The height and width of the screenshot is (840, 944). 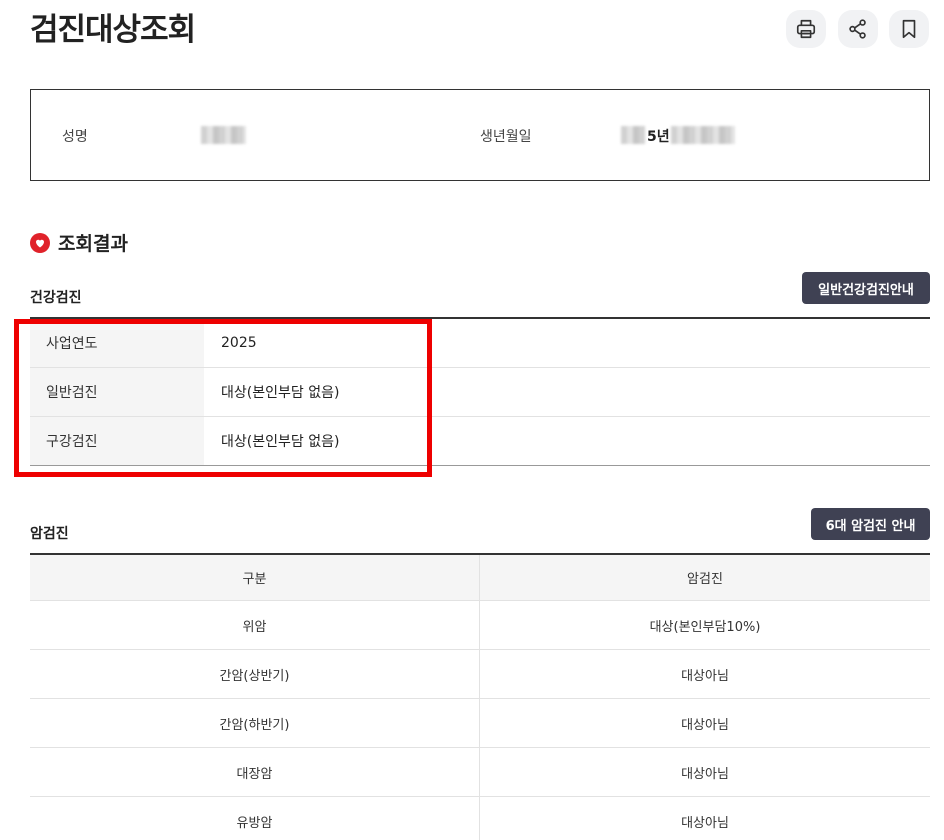 What do you see at coordinates (255, 625) in the screenshot?
I see `cancer-type: 위암` at bounding box center [255, 625].